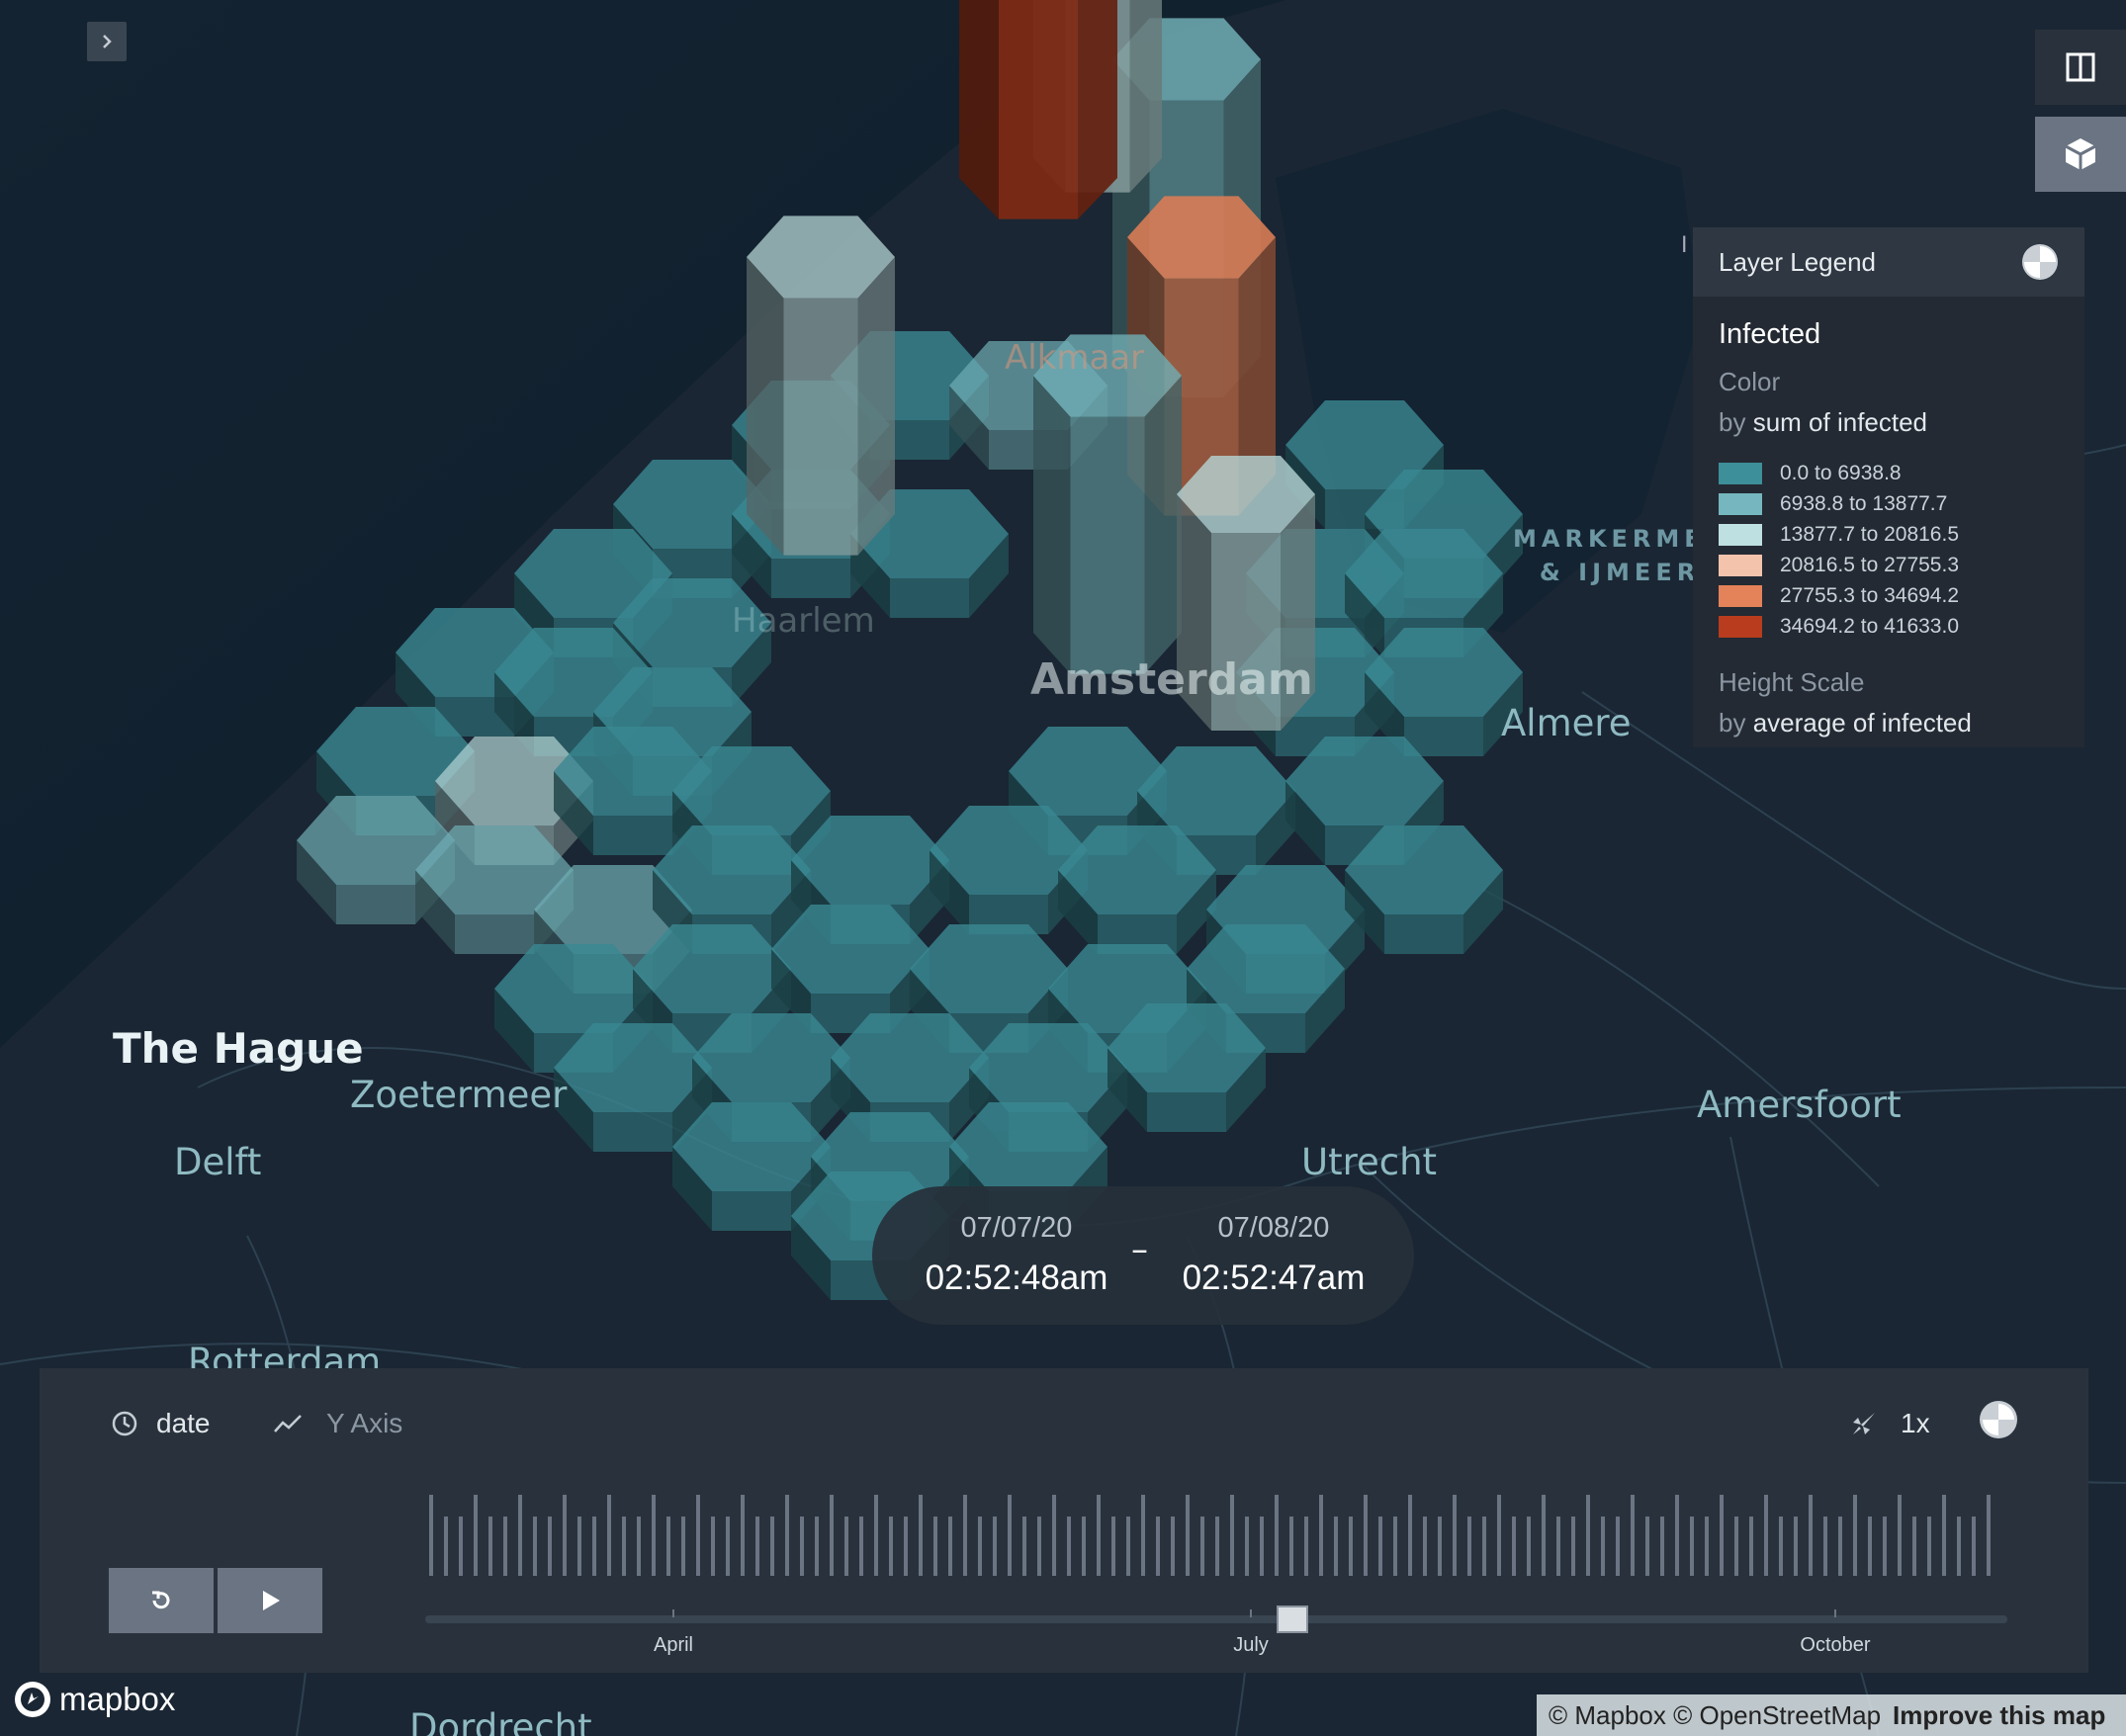 This screenshot has width=2126, height=1736. Describe the element at coordinates (1999, 1715) in the screenshot. I see `improve-map-link: Improve this map` at that location.